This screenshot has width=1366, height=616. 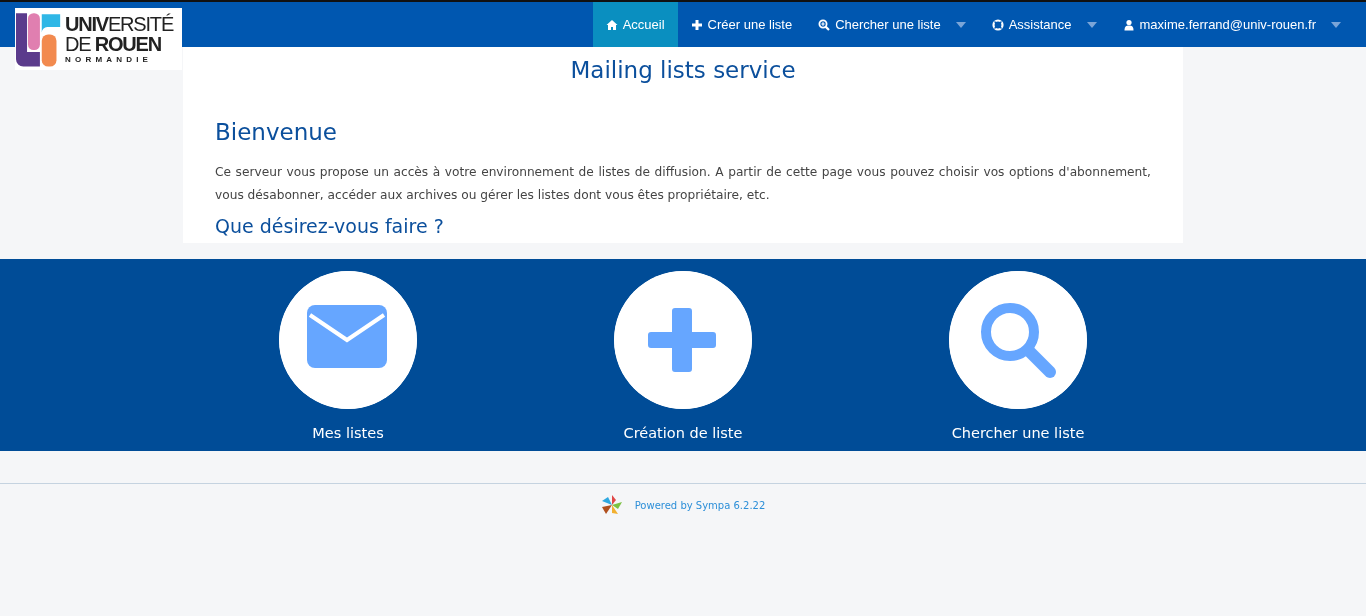 What do you see at coordinates (348, 433) in the screenshot?
I see `action-label: Mes listes` at bounding box center [348, 433].